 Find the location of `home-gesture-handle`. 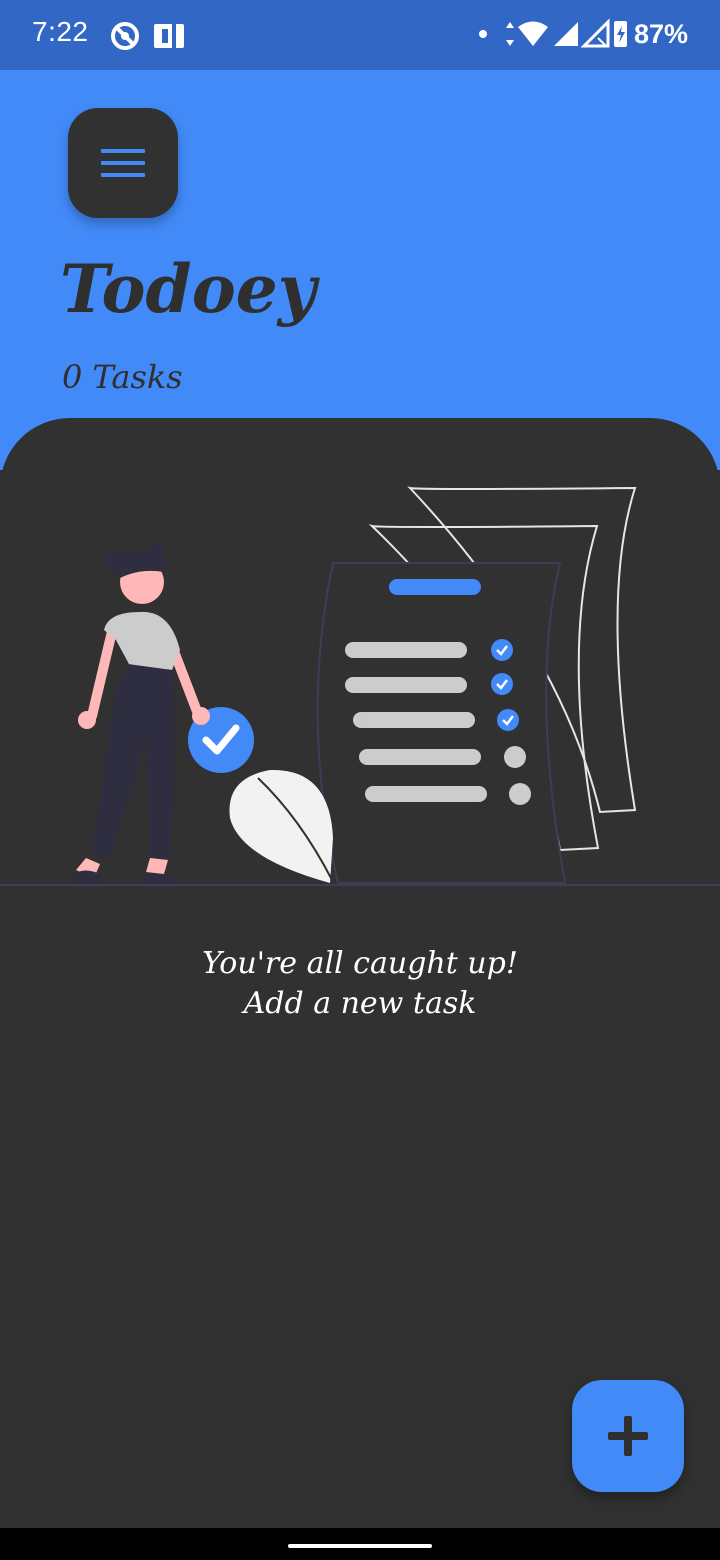

home-gesture-handle is located at coordinates (360, 1546).